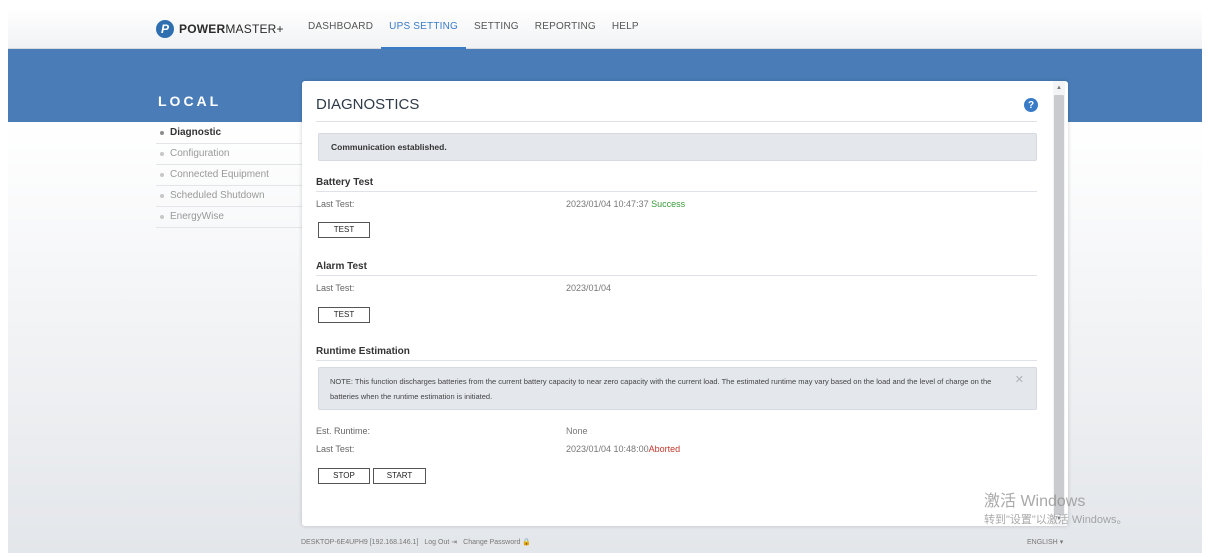  Describe the element at coordinates (1042, 542) in the screenshot. I see `language-label: ENGLISH` at that location.